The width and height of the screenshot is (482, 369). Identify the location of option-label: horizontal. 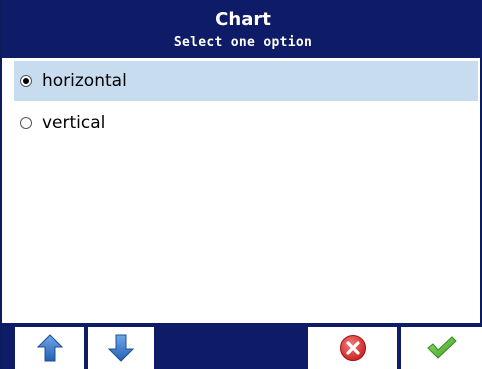
(84, 81).